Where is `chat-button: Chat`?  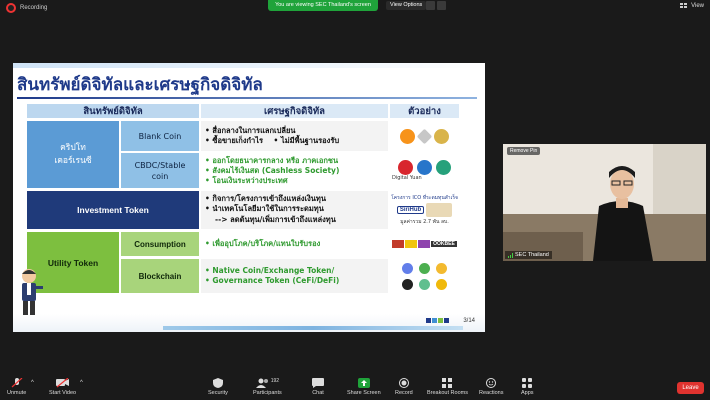 chat-button: Chat is located at coordinates (318, 387).